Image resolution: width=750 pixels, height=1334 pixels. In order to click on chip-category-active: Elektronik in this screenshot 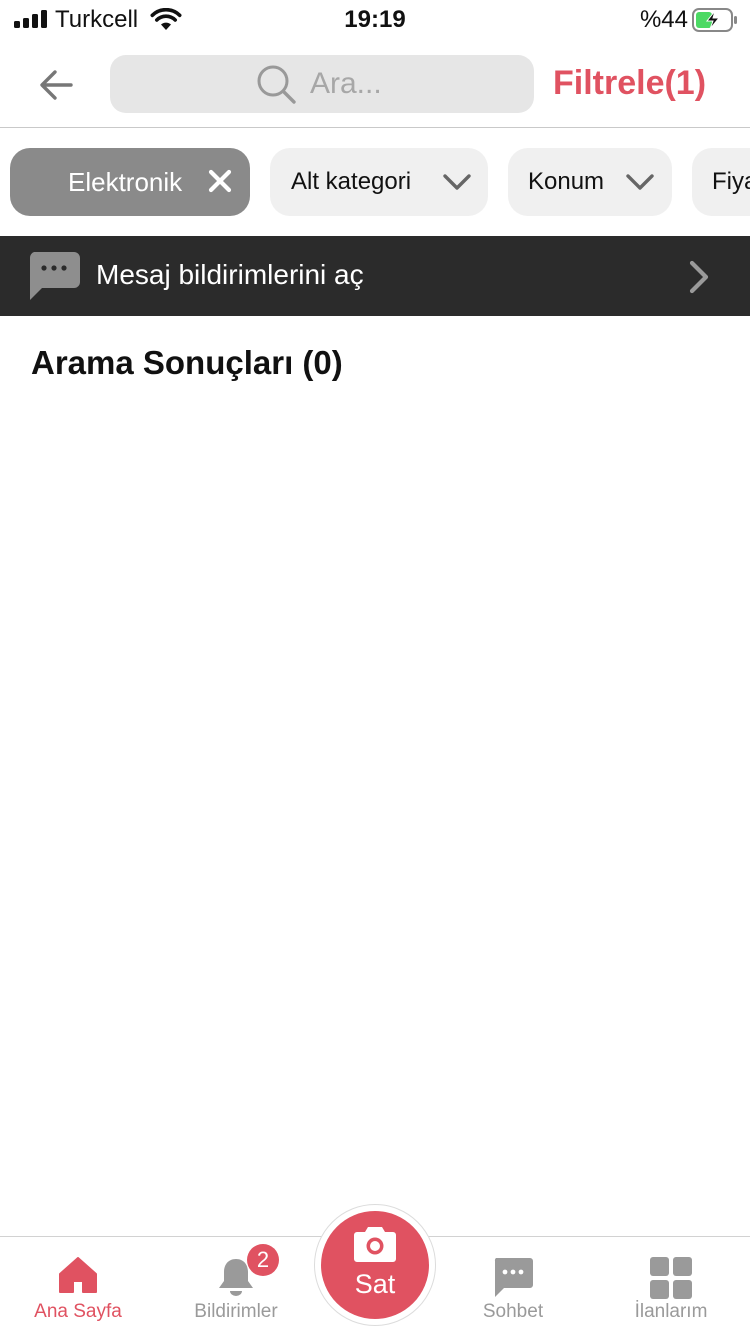, I will do `click(130, 182)`.